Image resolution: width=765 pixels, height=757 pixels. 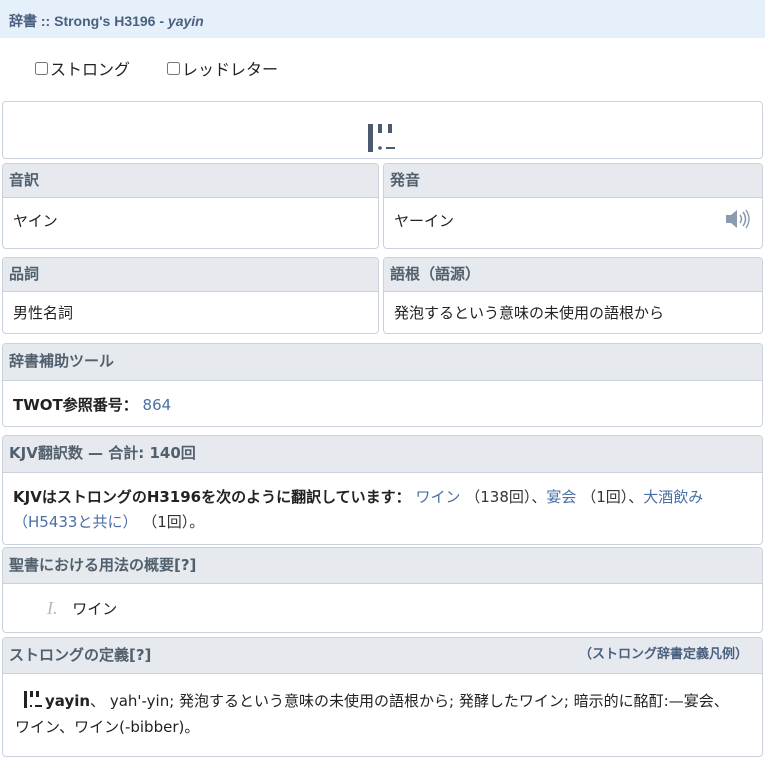 I want to click on strongs-legend-link: （ストロング辞書定義凡例）, so click(x=663, y=655).